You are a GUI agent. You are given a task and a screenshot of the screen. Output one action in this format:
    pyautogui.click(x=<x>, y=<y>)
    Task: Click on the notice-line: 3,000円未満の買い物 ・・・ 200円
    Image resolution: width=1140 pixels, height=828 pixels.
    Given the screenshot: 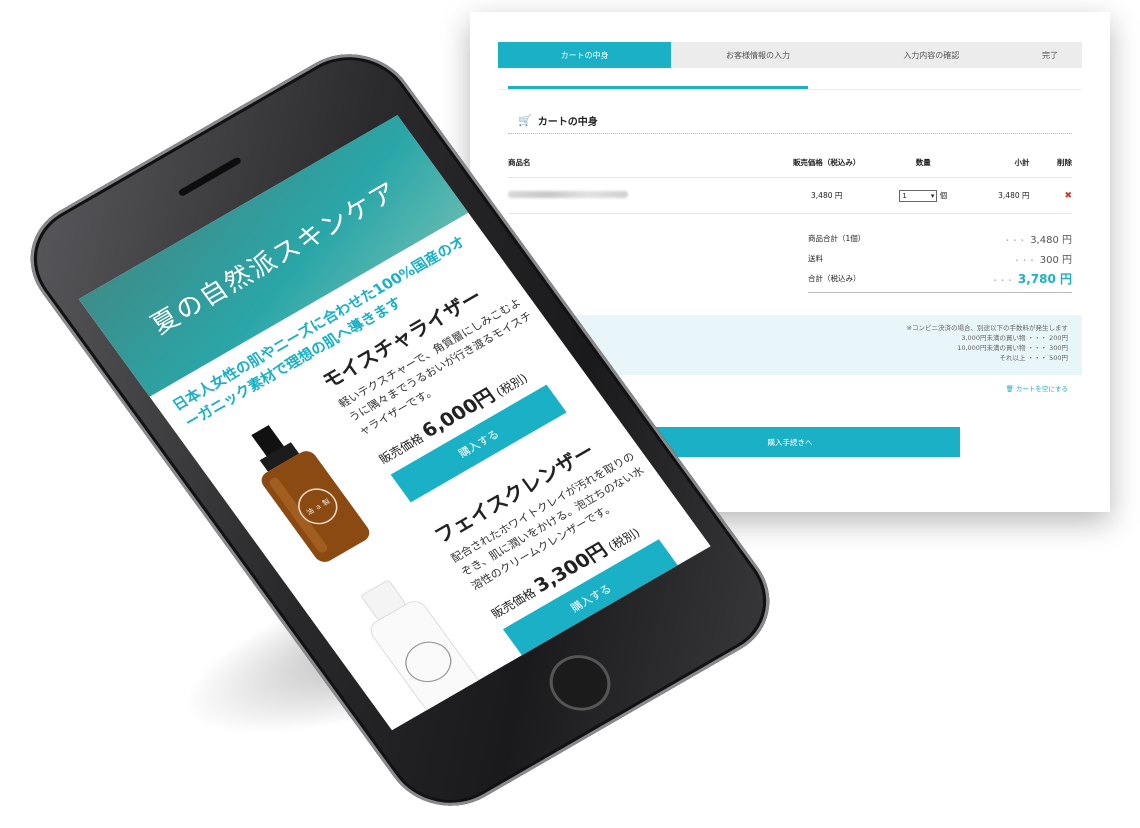 What is the action you would take?
    pyautogui.click(x=1014, y=338)
    